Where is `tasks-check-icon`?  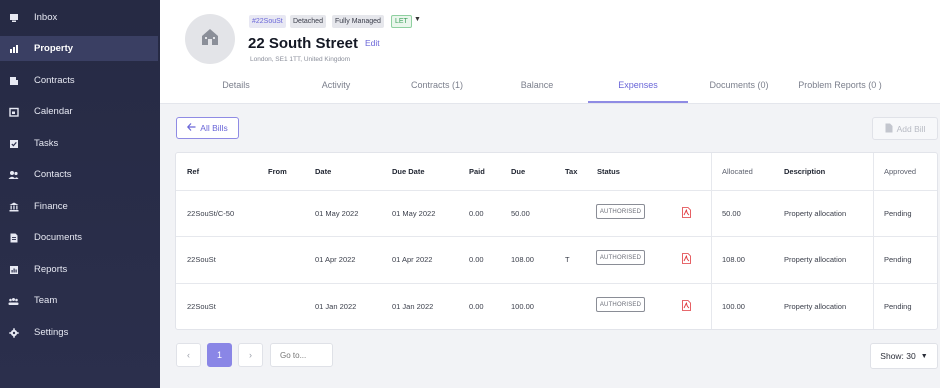 tasks-check-icon is located at coordinates (13, 143).